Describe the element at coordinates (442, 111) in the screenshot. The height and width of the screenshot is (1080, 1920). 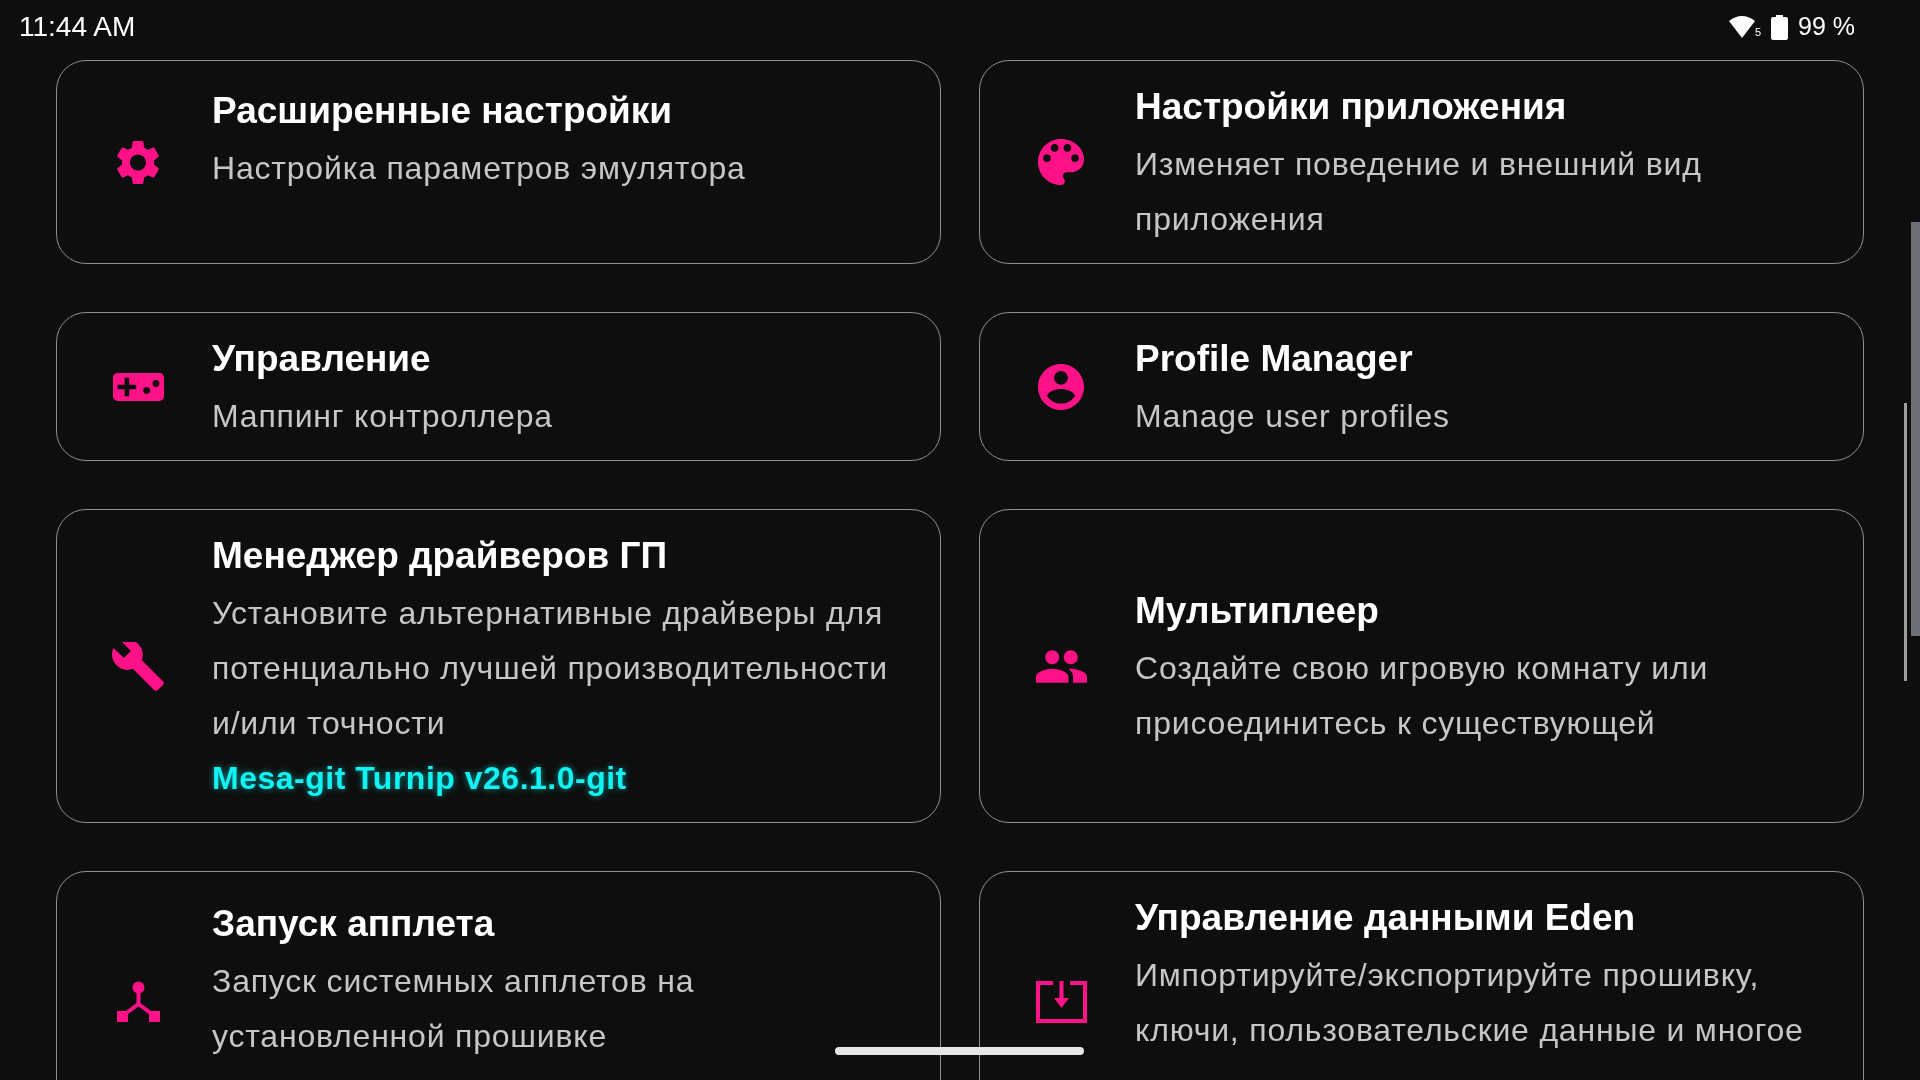
I see `card-title: Расширенные настройки` at that location.